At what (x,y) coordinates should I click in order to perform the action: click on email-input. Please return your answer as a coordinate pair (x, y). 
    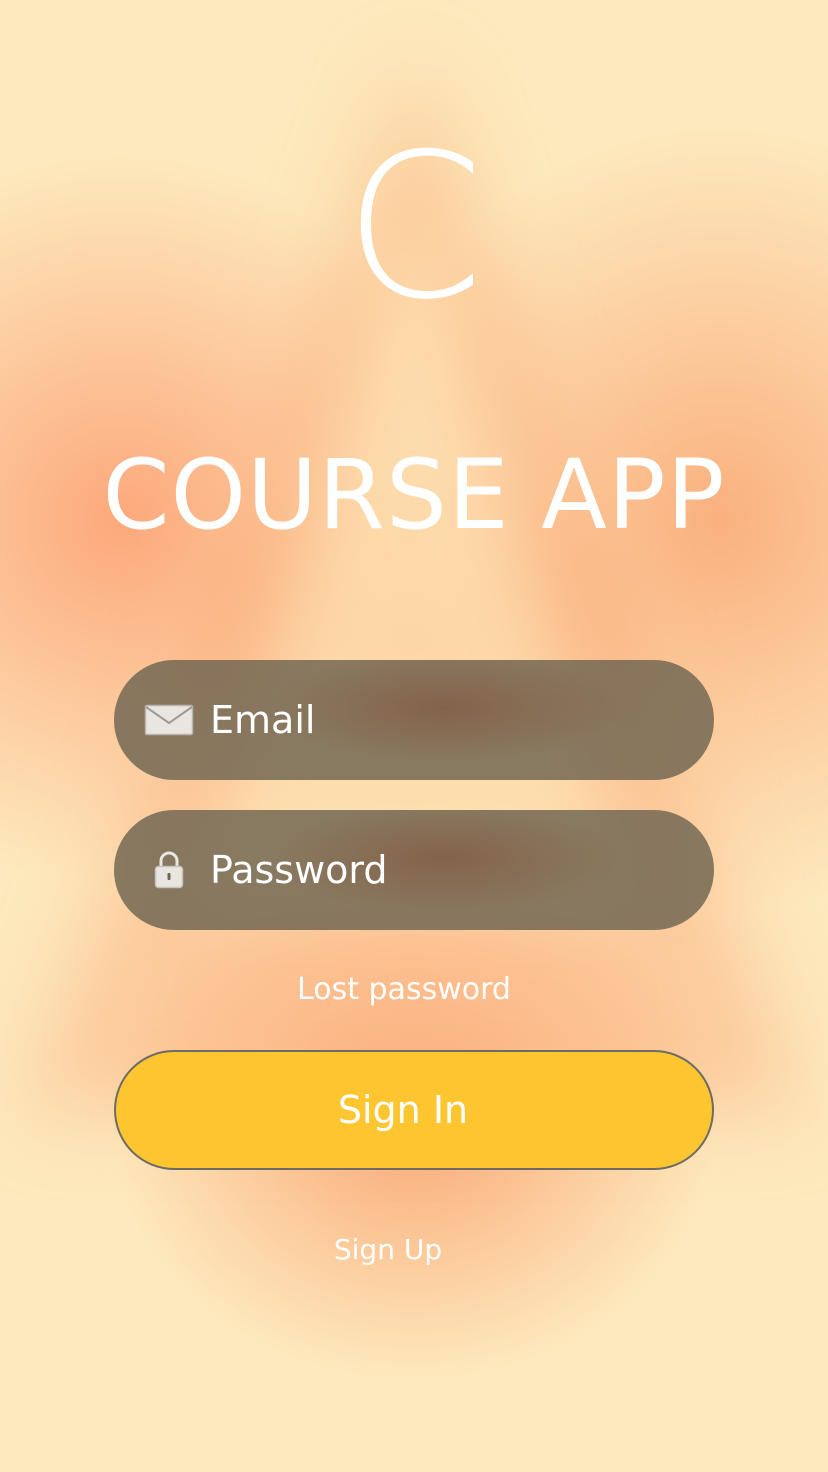
    Looking at the image, I should click on (440, 720).